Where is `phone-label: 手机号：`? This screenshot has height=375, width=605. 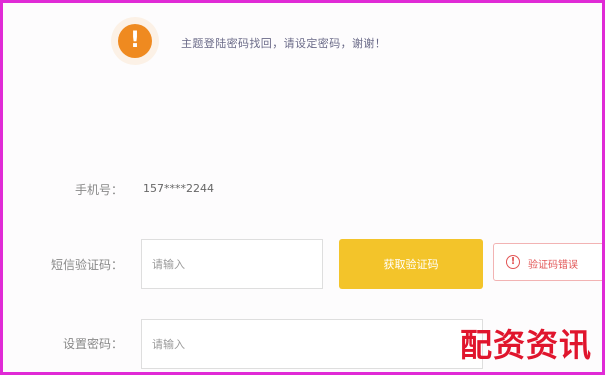
phone-label: 手机号： is located at coordinates (98, 190).